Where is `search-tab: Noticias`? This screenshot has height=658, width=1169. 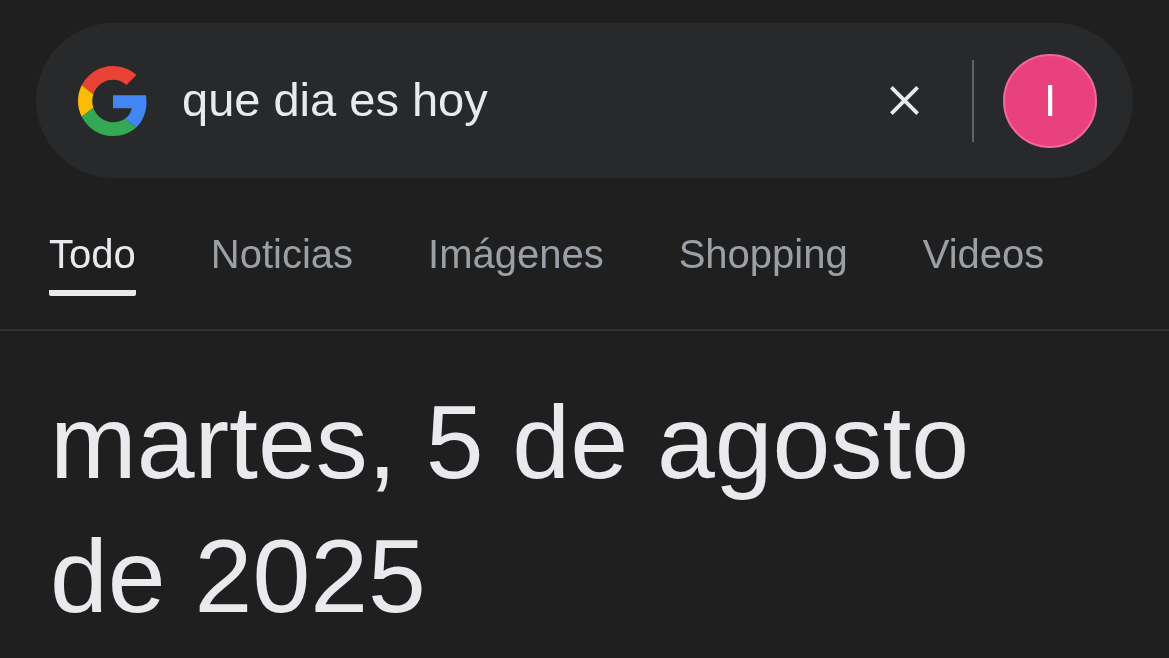 search-tab: Noticias is located at coordinates (281, 263).